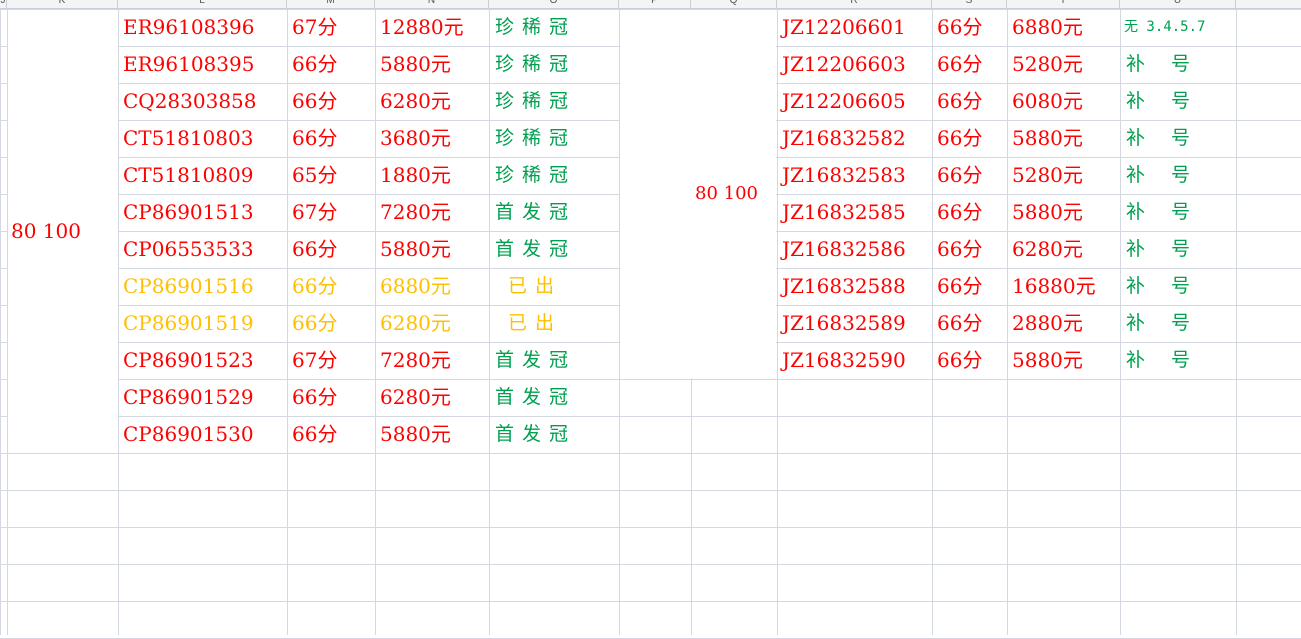 Image resolution: width=1301 pixels, height=639 pixels. What do you see at coordinates (855, 101) in the screenshot?
I see `right-code-cell: JZ12206605` at bounding box center [855, 101].